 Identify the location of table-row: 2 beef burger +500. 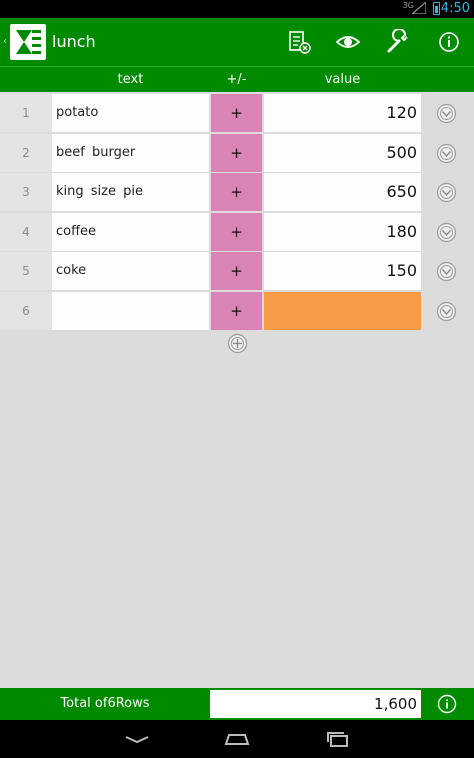
(237, 152).